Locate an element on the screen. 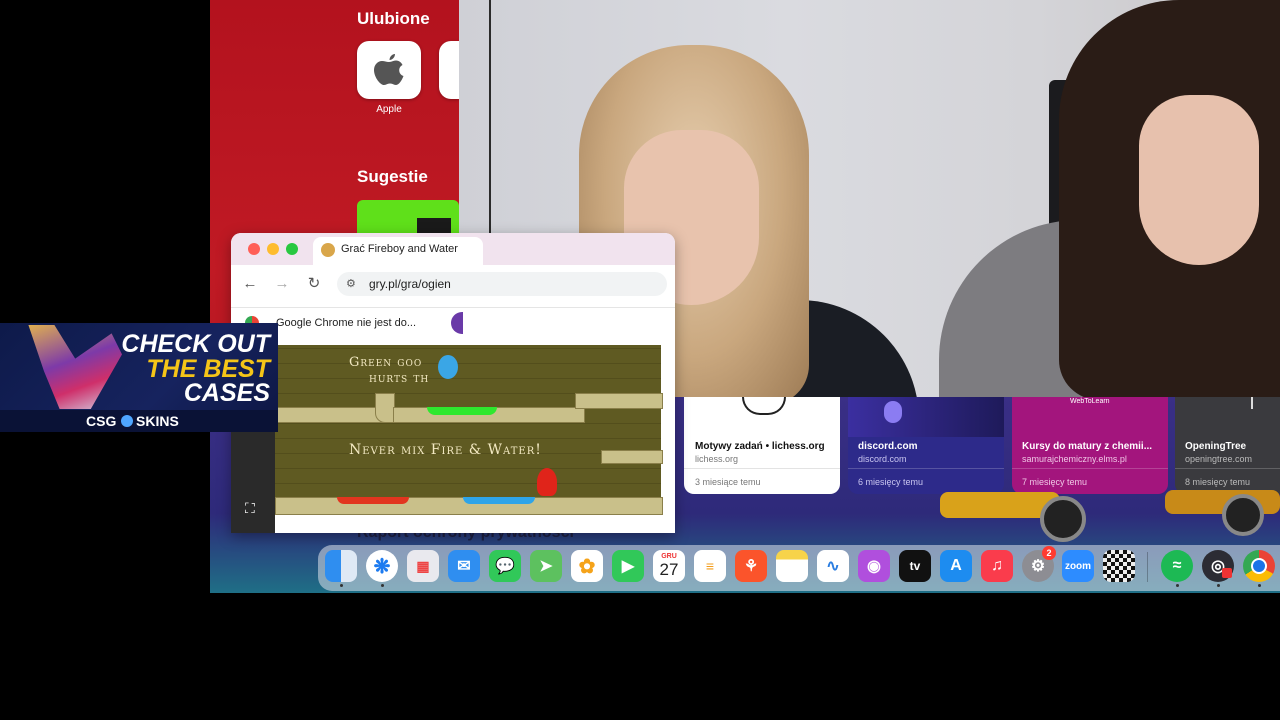 The width and height of the screenshot is (1280, 720). ad-brand-logo-icon is located at coordinates (127, 421).